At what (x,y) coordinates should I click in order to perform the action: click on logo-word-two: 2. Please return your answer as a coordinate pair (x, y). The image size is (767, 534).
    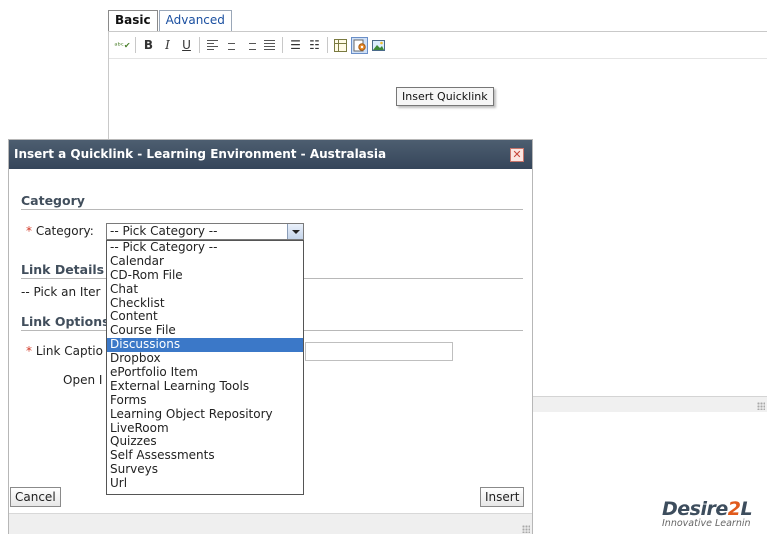
    Looking at the image, I should click on (734, 509).